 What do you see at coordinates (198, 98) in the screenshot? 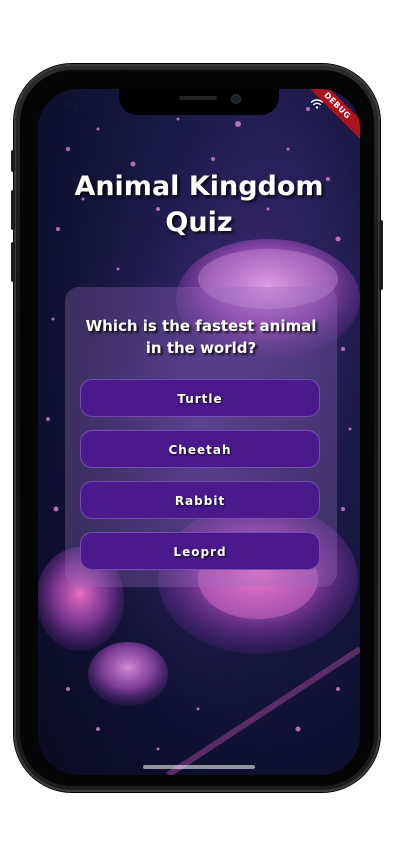
I see `earpiece-speaker` at bounding box center [198, 98].